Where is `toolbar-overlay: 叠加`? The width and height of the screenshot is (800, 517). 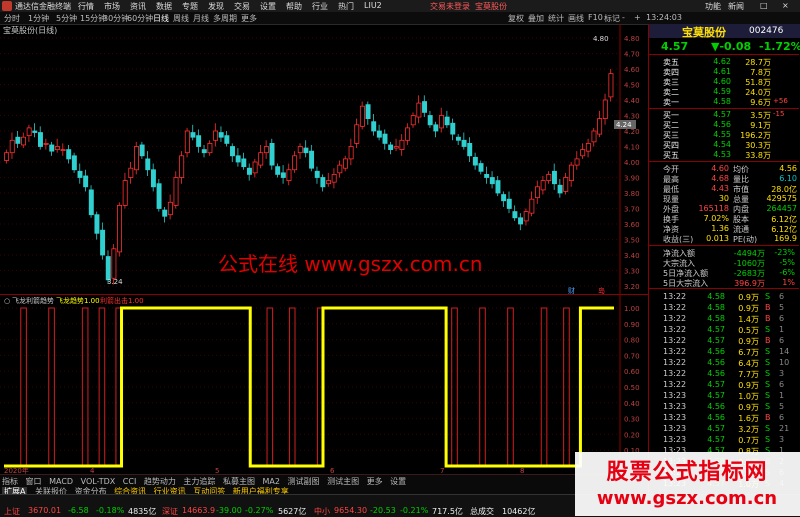 toolbar-overlay: 叠加 is located at coordinates (536, 18).